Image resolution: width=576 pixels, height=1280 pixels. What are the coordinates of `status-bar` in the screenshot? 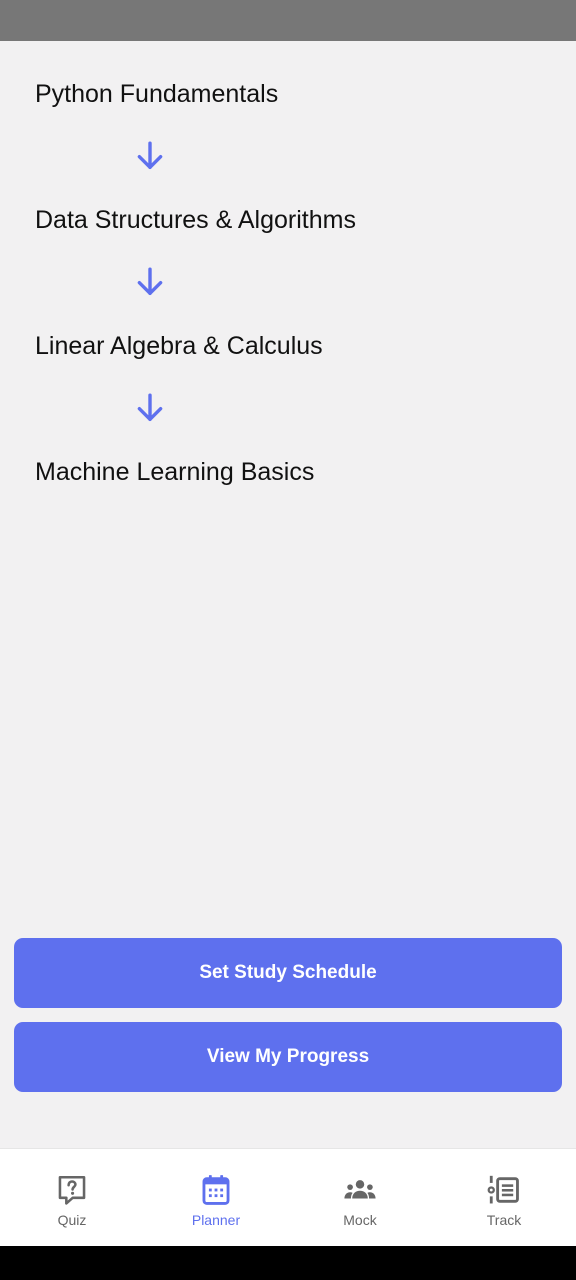 It's located at (288, 20).